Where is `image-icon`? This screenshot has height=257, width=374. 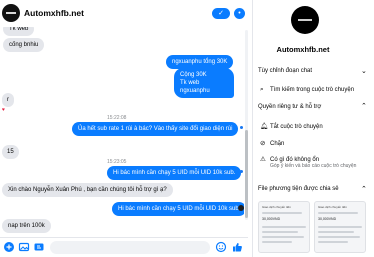 image-icon is located at coordinates (24, 247).